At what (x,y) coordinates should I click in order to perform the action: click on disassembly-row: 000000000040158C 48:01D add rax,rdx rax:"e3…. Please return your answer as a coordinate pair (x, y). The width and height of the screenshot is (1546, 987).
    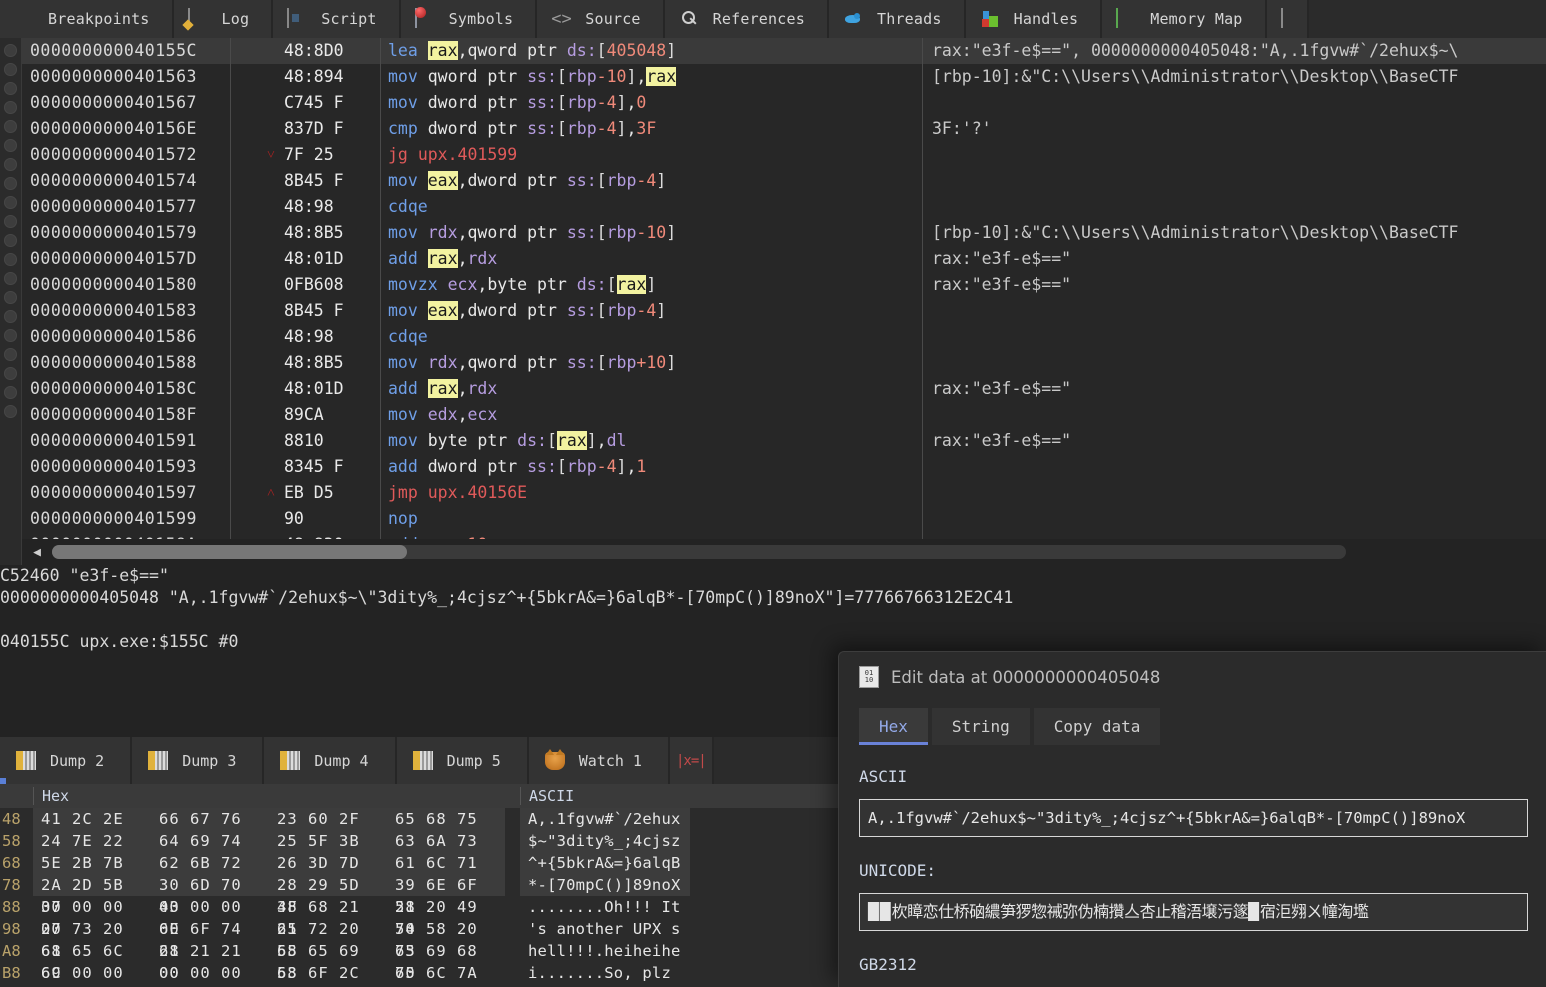
    Looking at the image, I should click on (784, 389).